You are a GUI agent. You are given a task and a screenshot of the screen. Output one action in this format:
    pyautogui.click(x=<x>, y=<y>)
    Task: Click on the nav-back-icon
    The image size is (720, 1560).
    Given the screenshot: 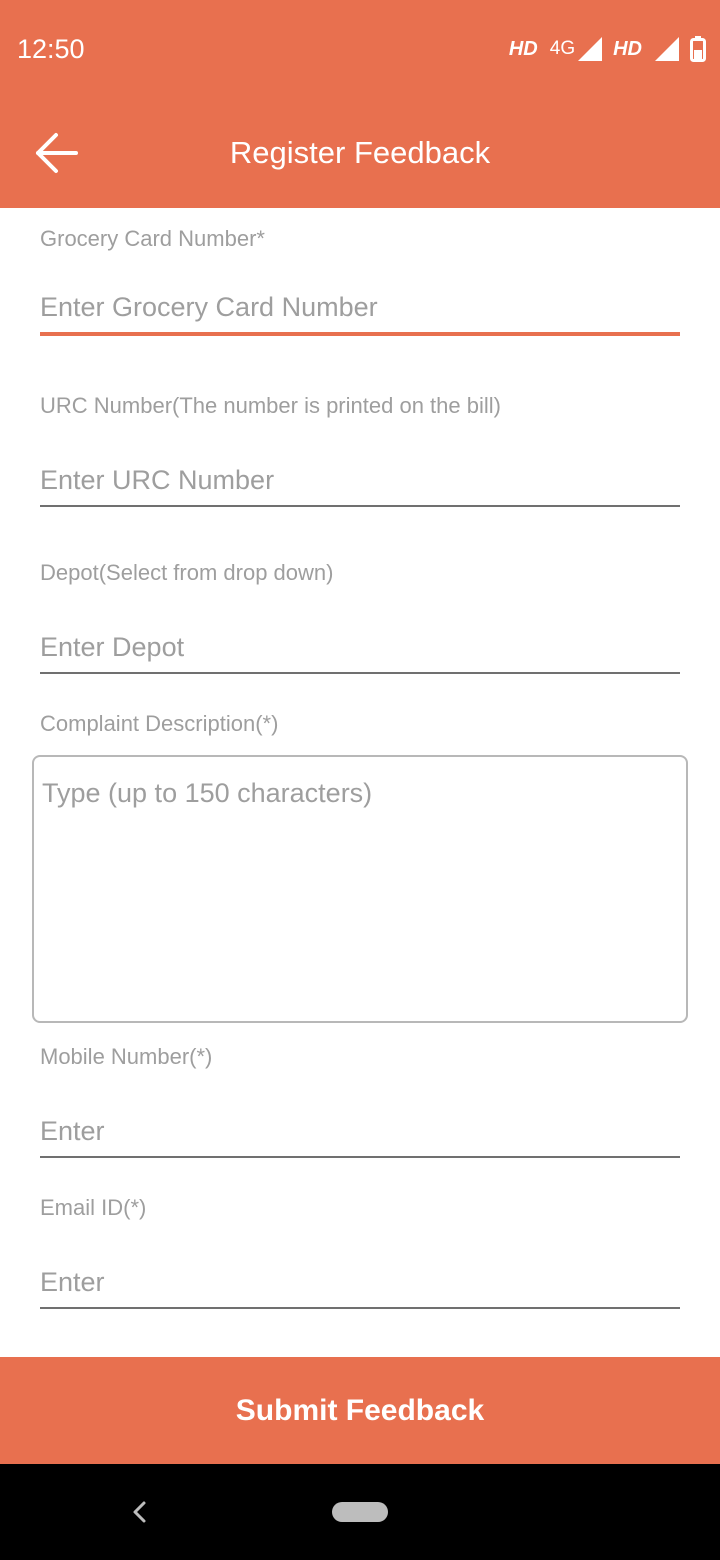 What is the action you would take?
    pyautogui.click(x=139, y=1512)
    